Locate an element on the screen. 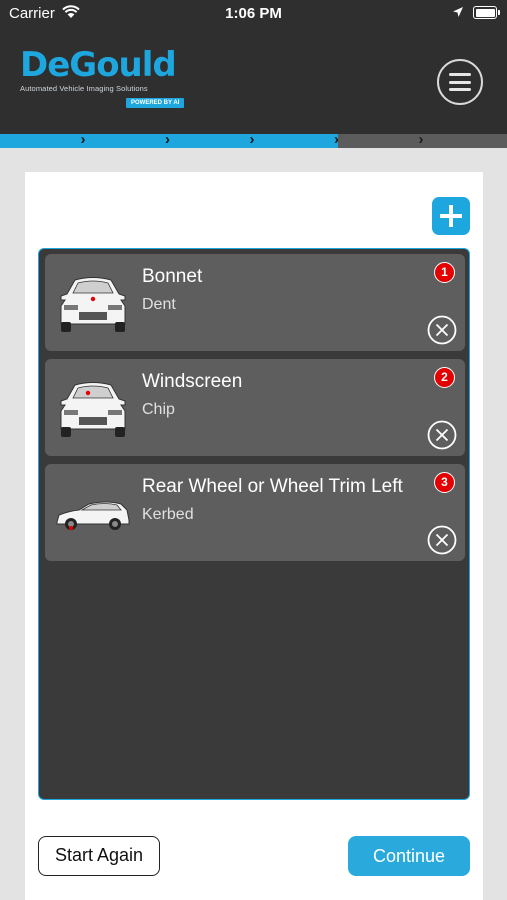  damage-type-label: Chip is located at coordinates (158, 409).